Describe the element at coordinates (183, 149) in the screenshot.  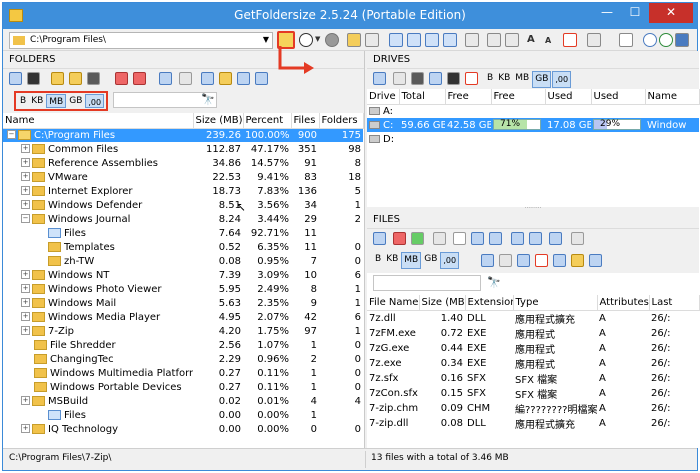
I see `folder-row: + Common Files 112.87 47.17% 351 98` at that location.